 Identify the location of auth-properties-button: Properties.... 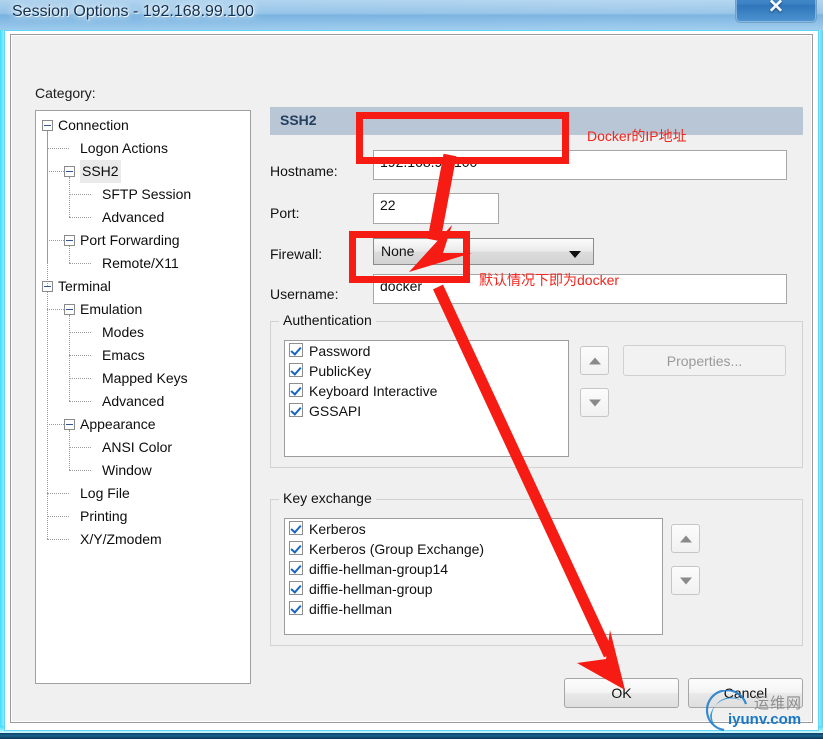
(704, 360).